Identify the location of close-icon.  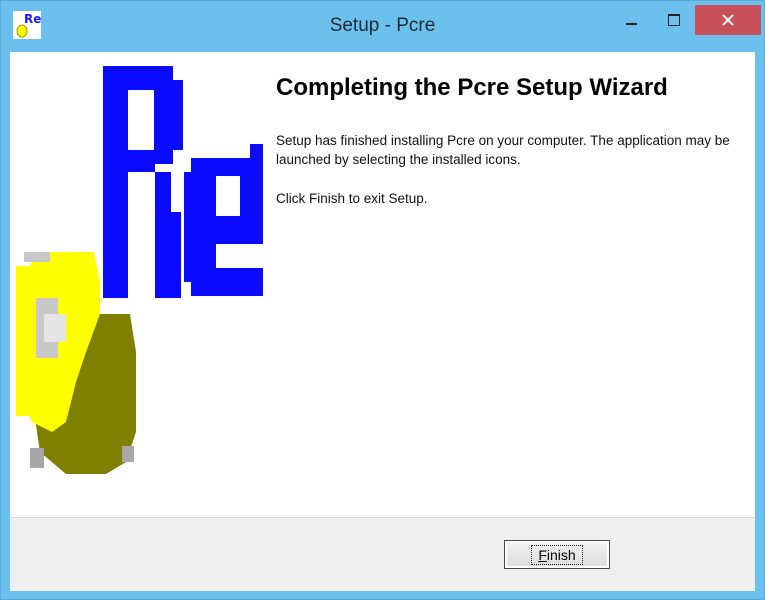
(728, 20).